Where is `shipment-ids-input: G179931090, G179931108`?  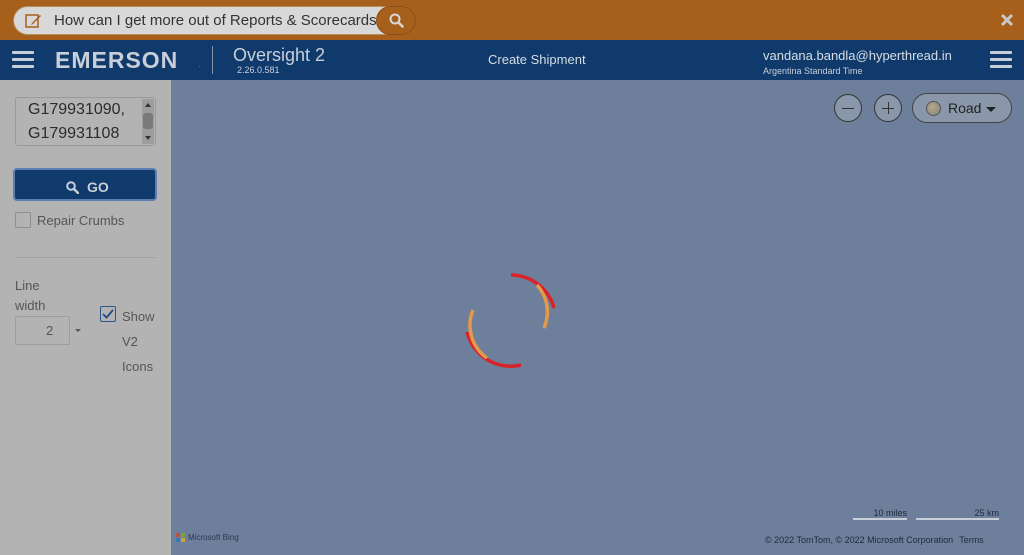 shipment-ids-input: G179931090, G179931108 is located at coordinates (85, 121).